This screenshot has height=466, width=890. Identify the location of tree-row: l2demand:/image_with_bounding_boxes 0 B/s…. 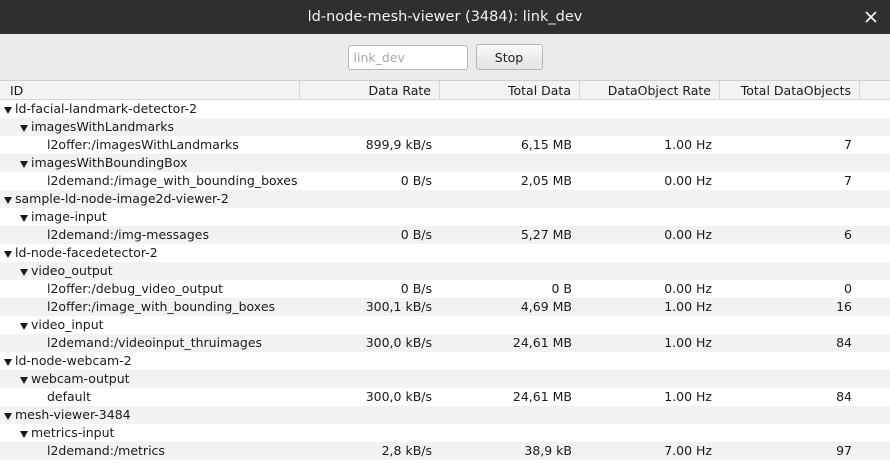
(445, 181).